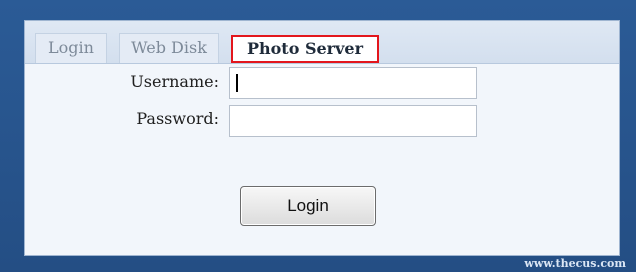 Image resolution: width=636 pixels, height=272 pixels. Describe the element at coordinates (575, 263) in the screenshot. I see `brand-url: www.thecus.com` at that location.